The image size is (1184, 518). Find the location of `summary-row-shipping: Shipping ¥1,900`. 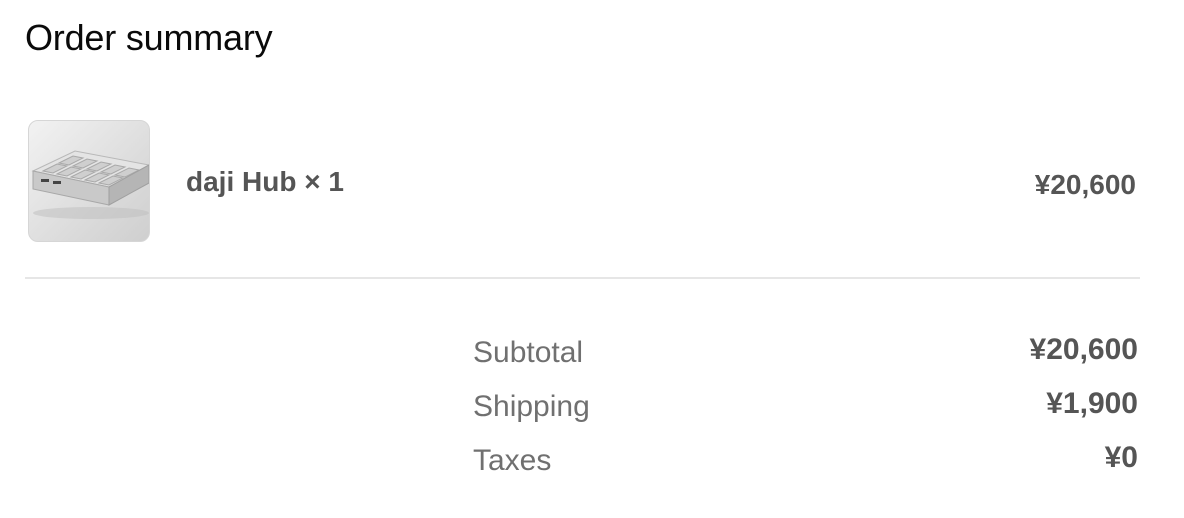

summary-row-shipping: Shipping ¥1,900 is located at coordinates (805, 408).